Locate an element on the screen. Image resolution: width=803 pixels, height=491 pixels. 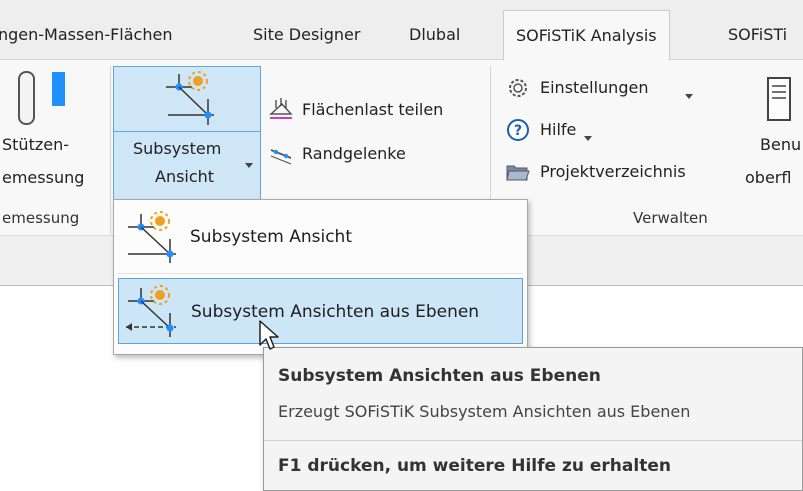
tab-massen-flaechen: ngen-Massen-Flächen is located at coordinates (86, 35).